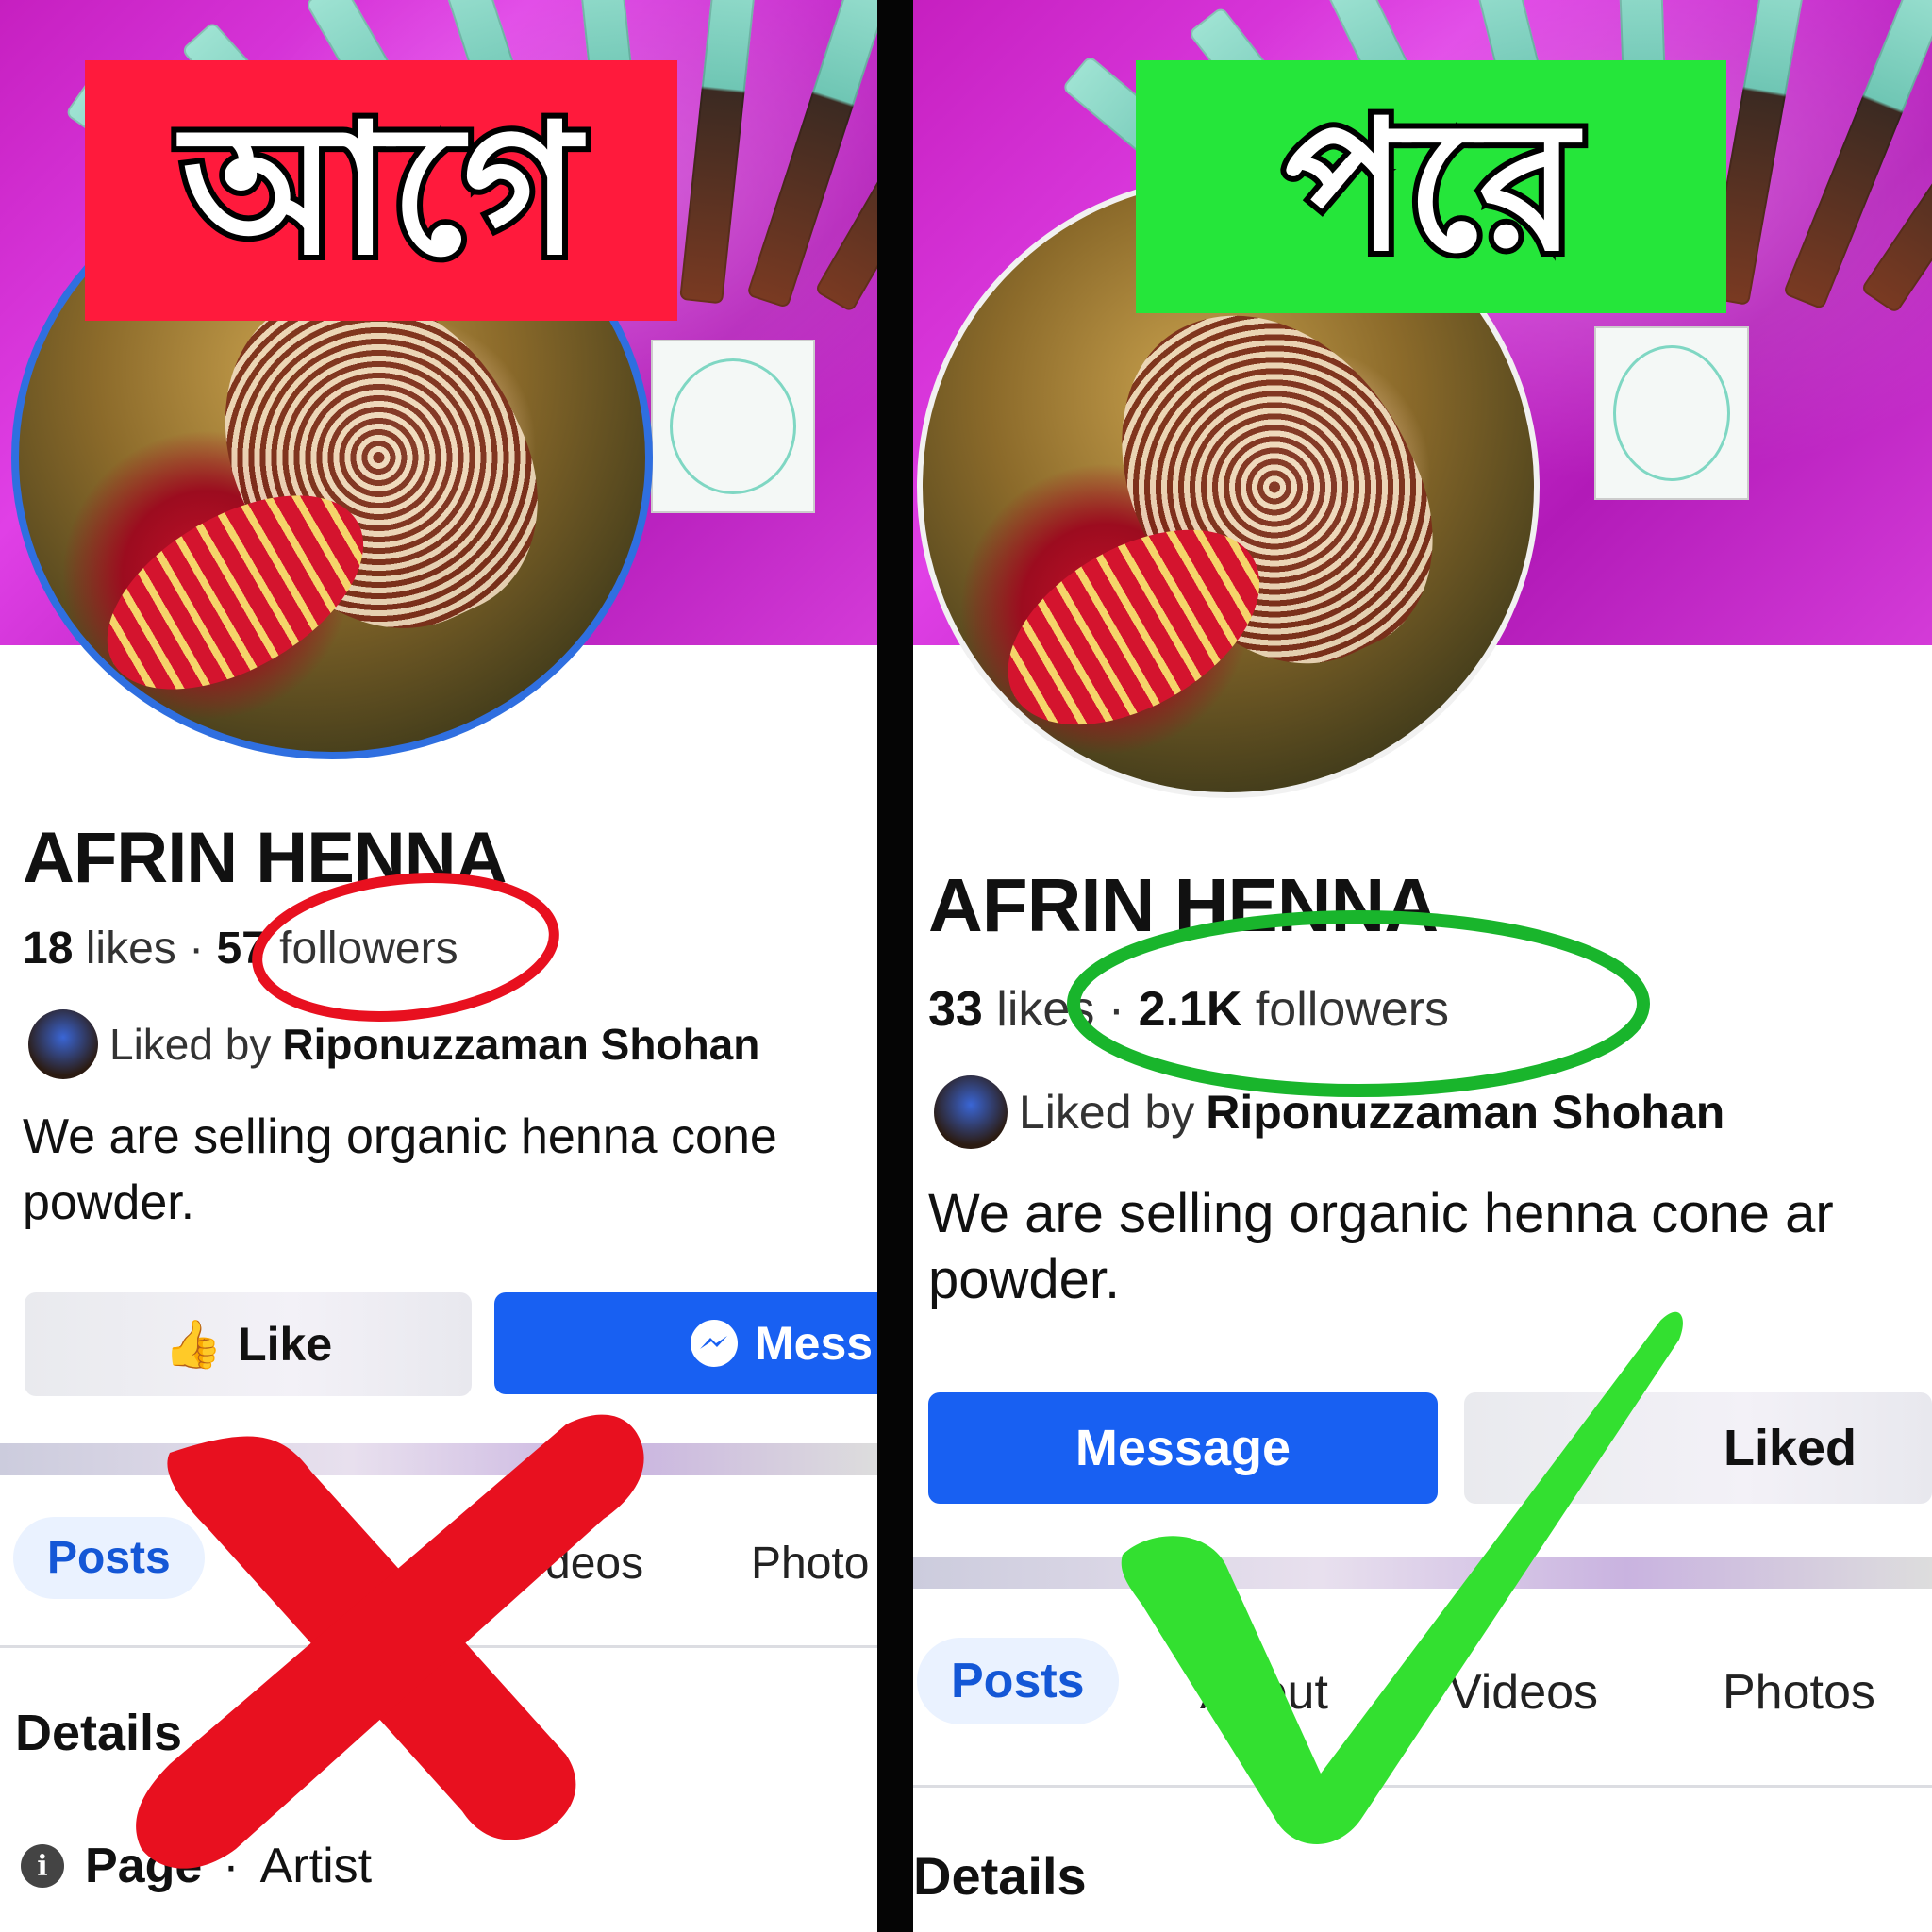 The width and height of the screenshot is (1932, 1932). I want to click on page-stats: 33 likes · 2.1K followers, so click(1189, 1010).